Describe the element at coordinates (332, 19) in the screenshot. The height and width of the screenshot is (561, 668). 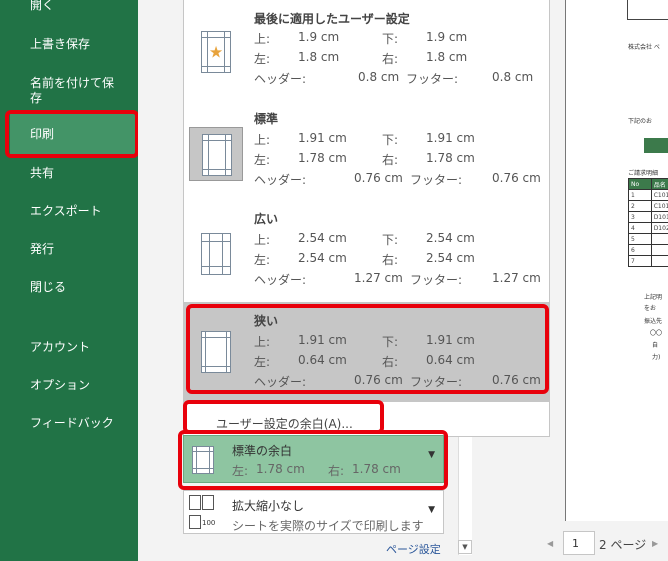
I see `margin-option-title: 最後に適用したユーザー設定` at that location.